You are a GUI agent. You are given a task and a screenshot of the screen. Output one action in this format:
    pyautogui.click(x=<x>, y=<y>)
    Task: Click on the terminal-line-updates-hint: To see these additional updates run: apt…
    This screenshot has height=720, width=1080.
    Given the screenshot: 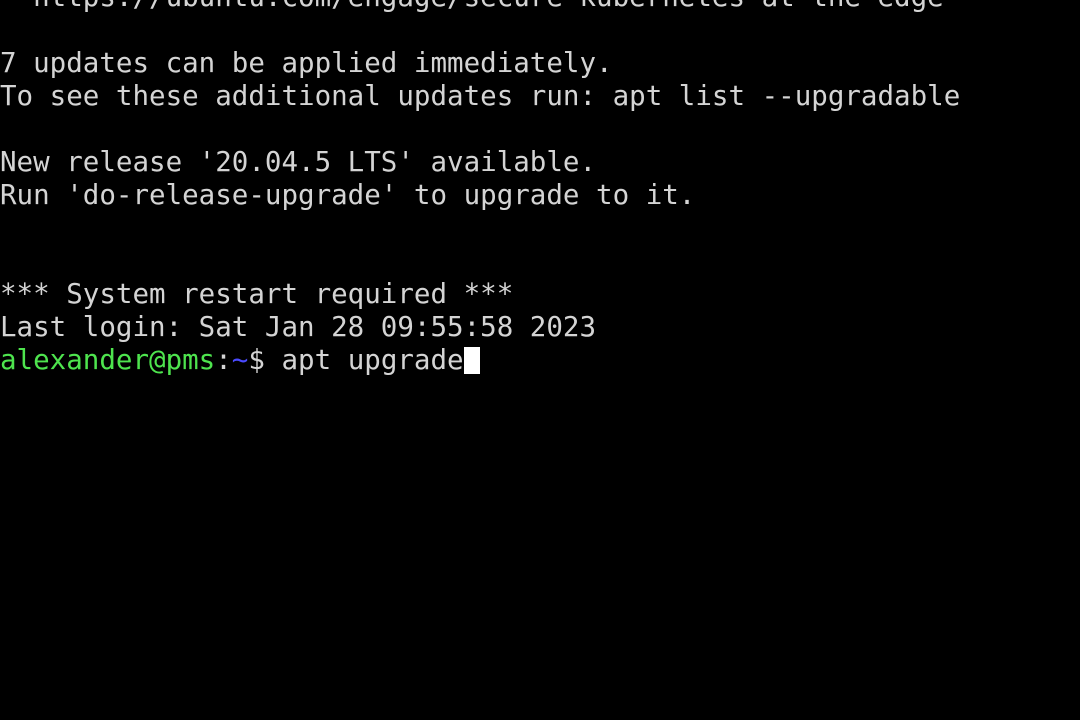 What is the action you would take?
    pyautogui.click(x=480, y=96)
    